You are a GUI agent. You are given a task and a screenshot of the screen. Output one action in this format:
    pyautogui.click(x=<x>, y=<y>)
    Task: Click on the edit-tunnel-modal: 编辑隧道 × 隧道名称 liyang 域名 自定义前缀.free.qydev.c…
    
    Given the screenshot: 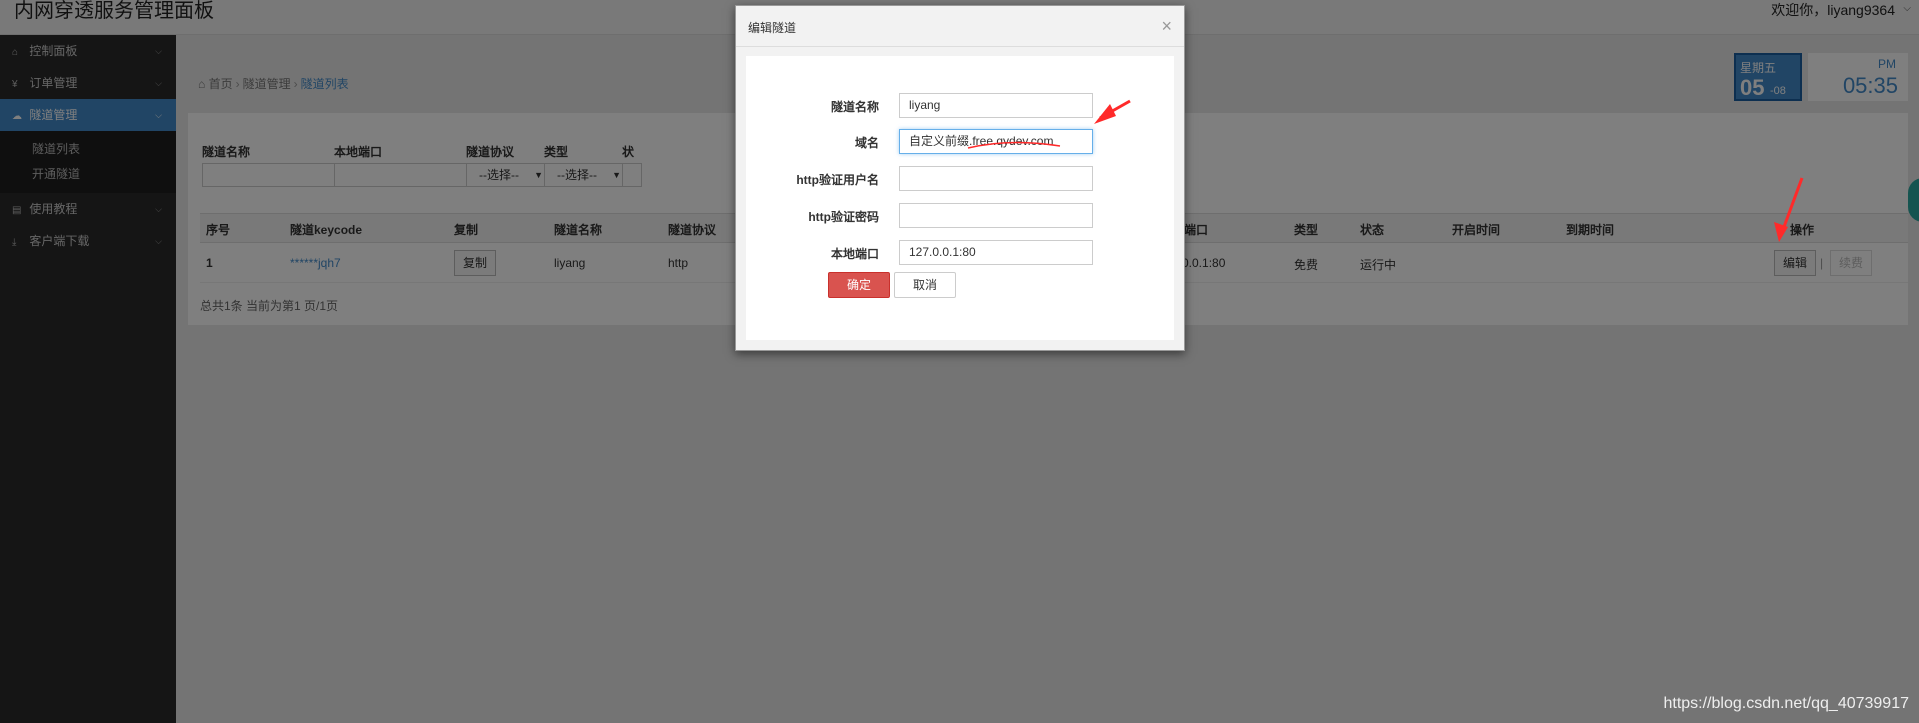 What is the action you would take?
    pyautogui.click(x=960, y=178)
    